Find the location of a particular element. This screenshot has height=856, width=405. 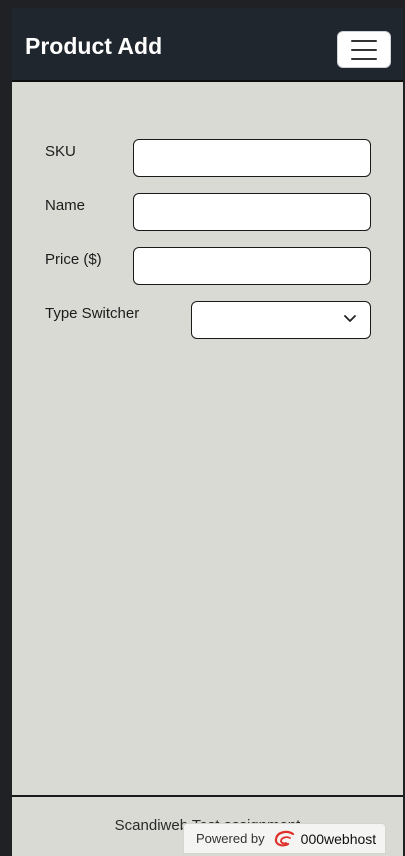

webhost-brand-name: 000webhost is located at coordinates (338, 838).